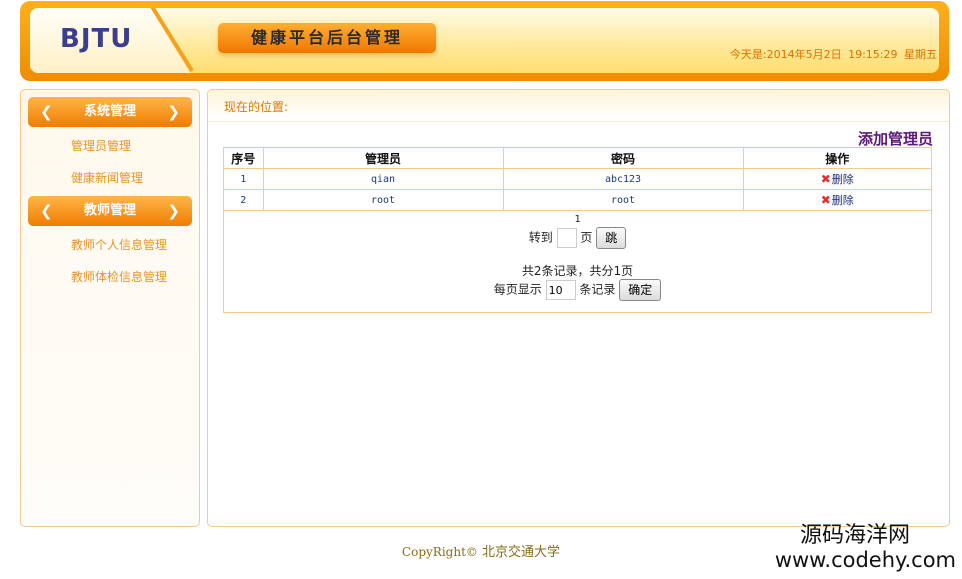 This screenshot has height=579, width=962. I want to click on header-bar: BJTU 健康平台后台管理 今天是:2014年5月2日 19:15:29 星期五, so click(484, 41).